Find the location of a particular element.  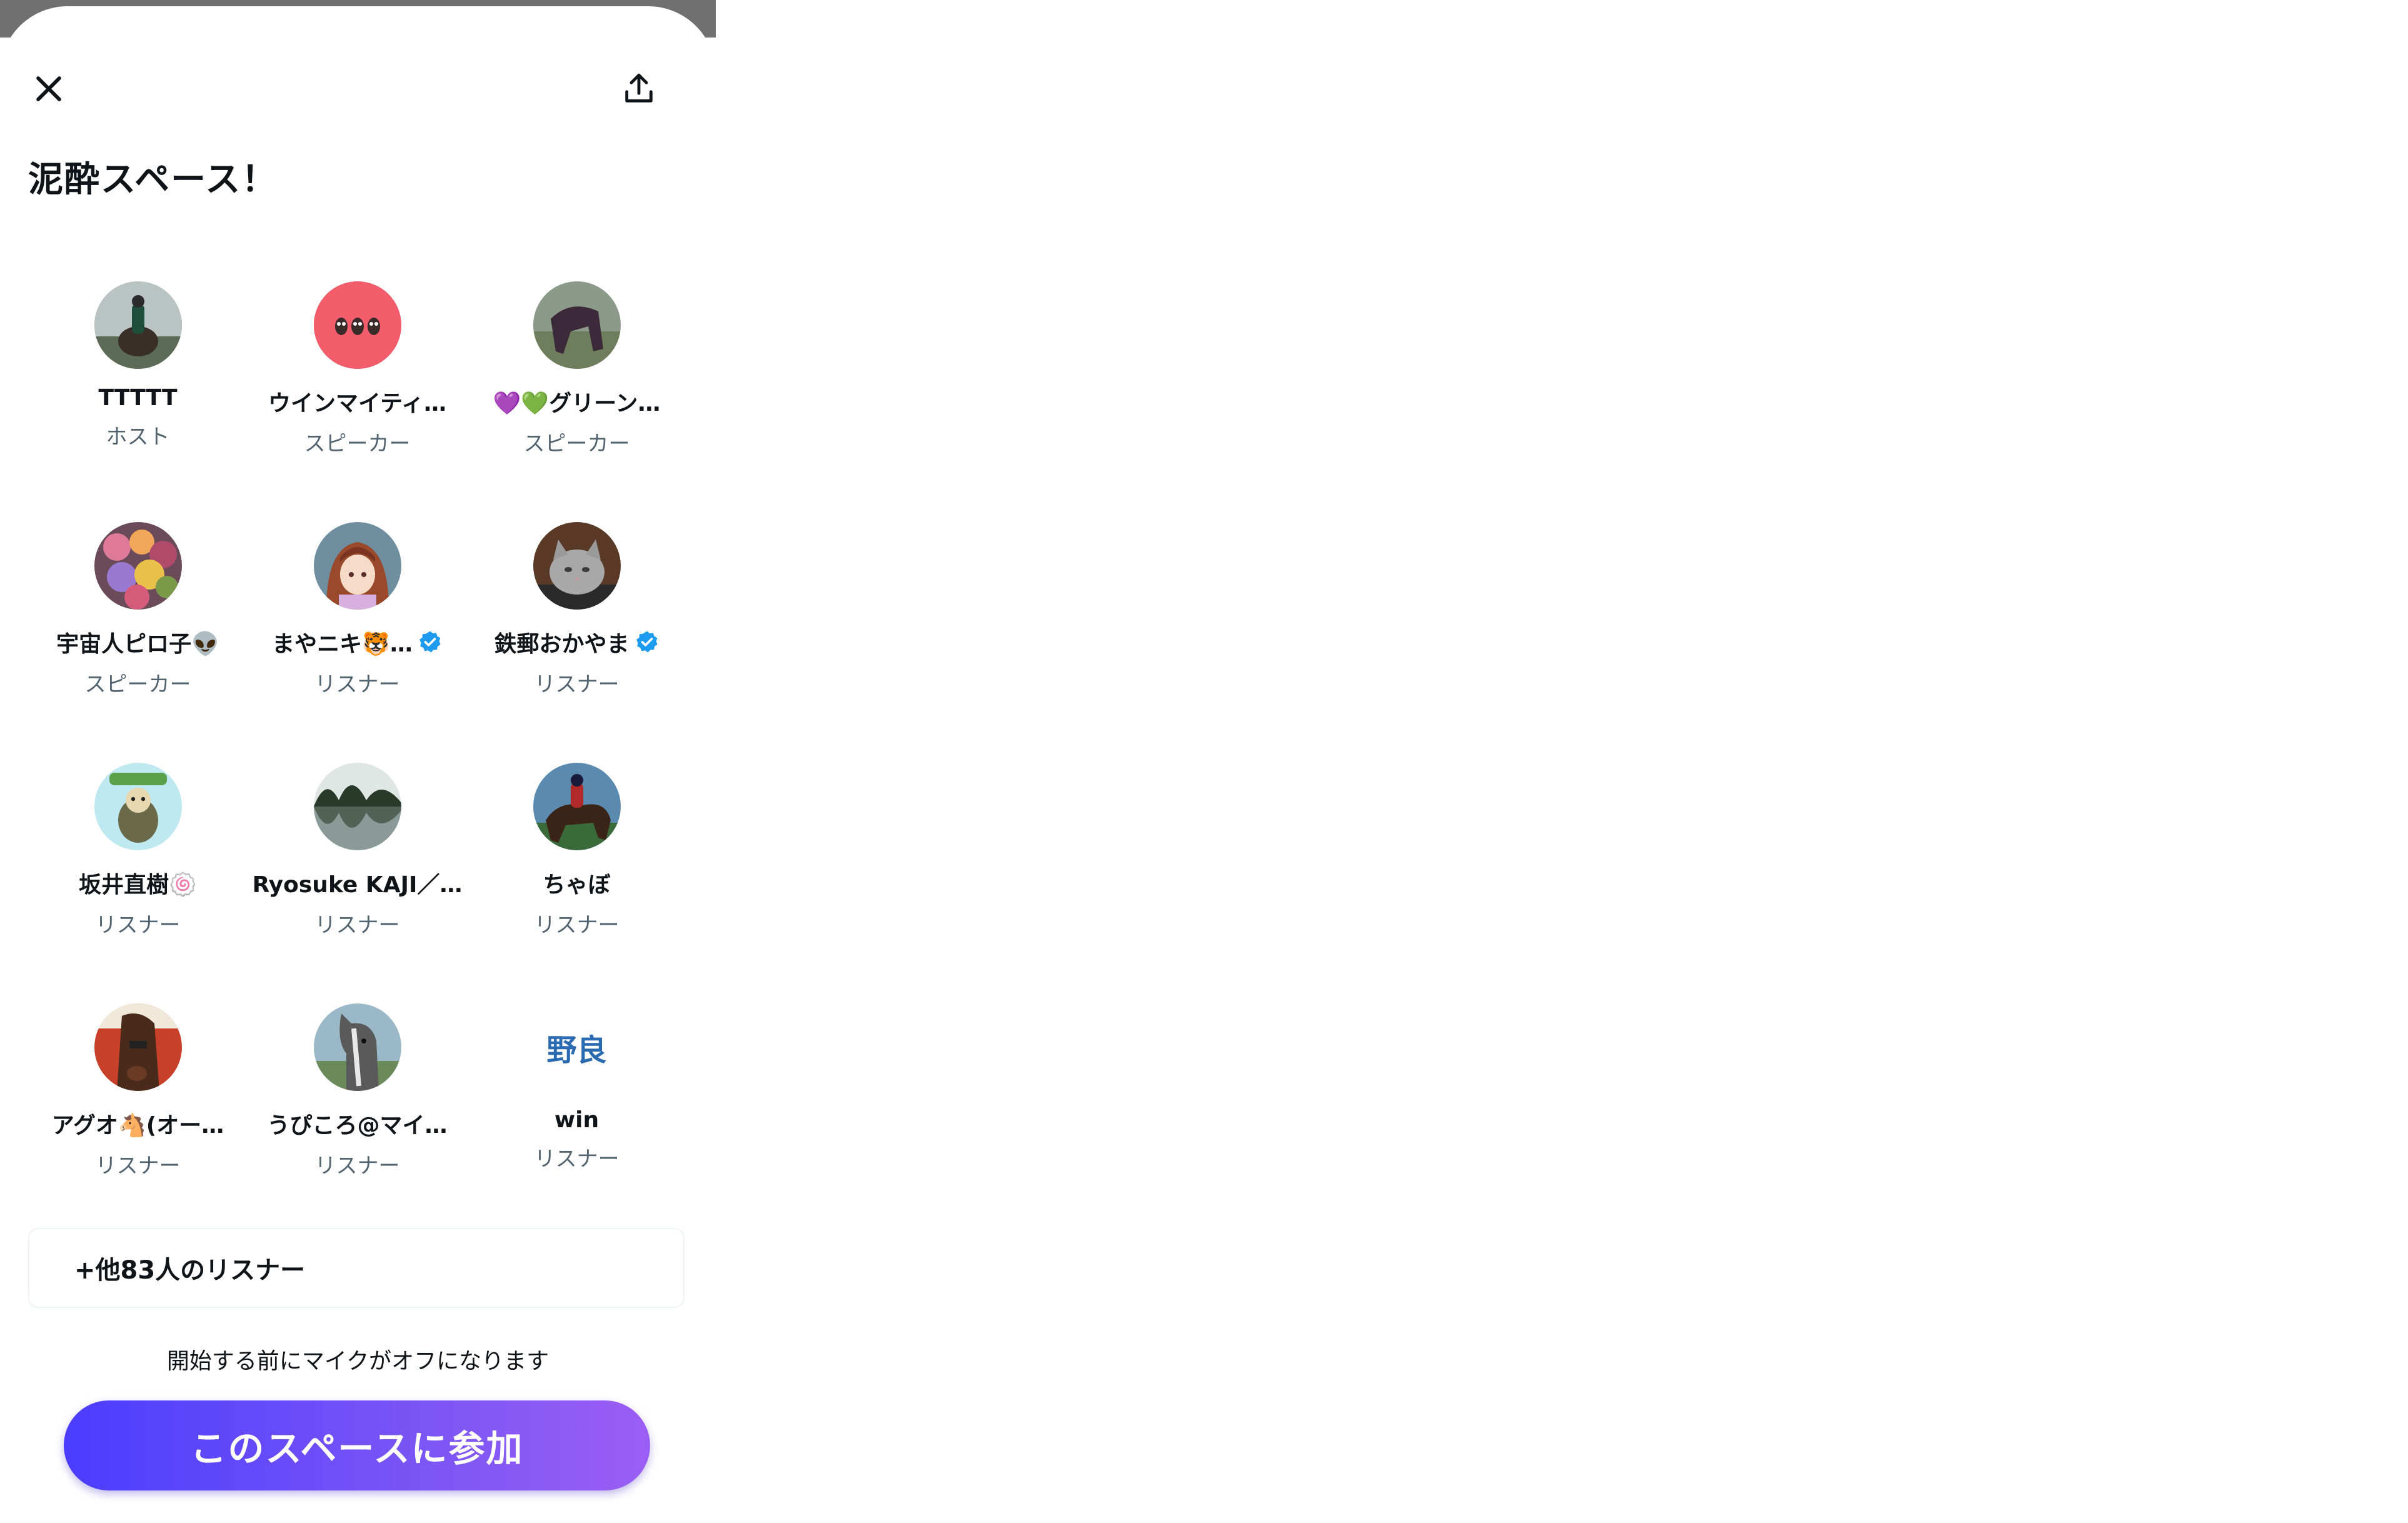

participant: ちゃぼ リスナー is located at coordinates (576, 883).